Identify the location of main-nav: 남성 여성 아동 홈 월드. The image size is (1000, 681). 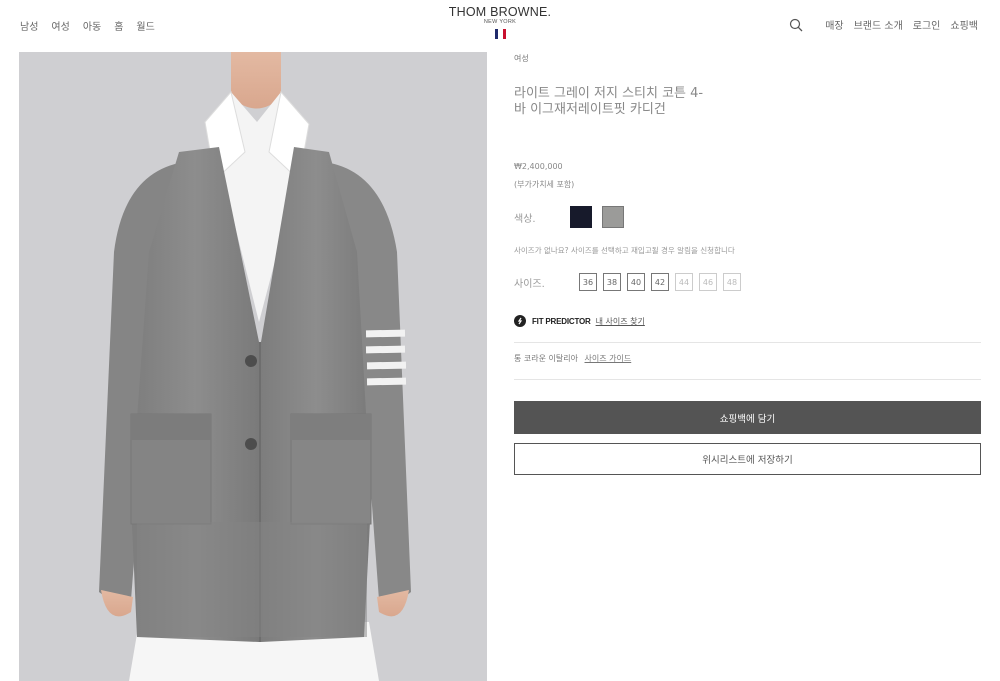
(94, 25).